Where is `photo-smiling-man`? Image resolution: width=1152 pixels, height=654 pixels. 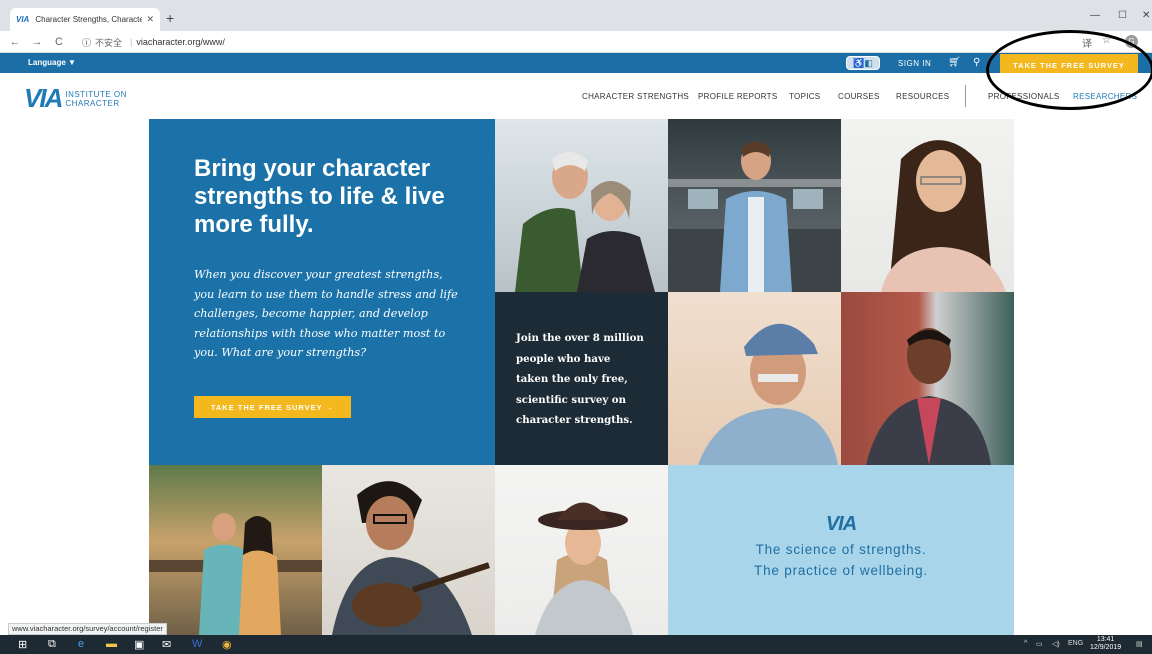
photo-smiling-man is located at coordinates (927, 378).